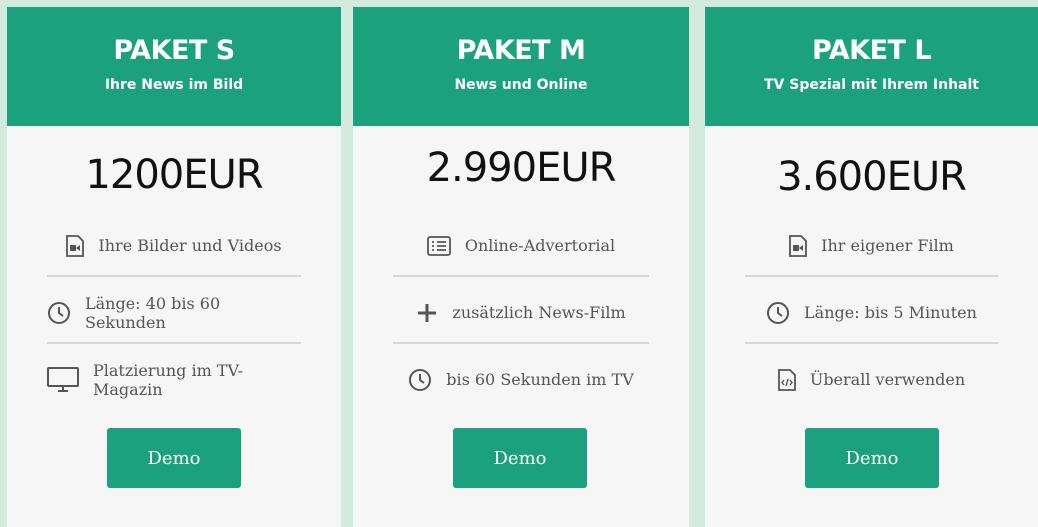 The height and width of the screenshot is (527, 1038). I want to click on package-title: PAKET S, so click(174, 50).